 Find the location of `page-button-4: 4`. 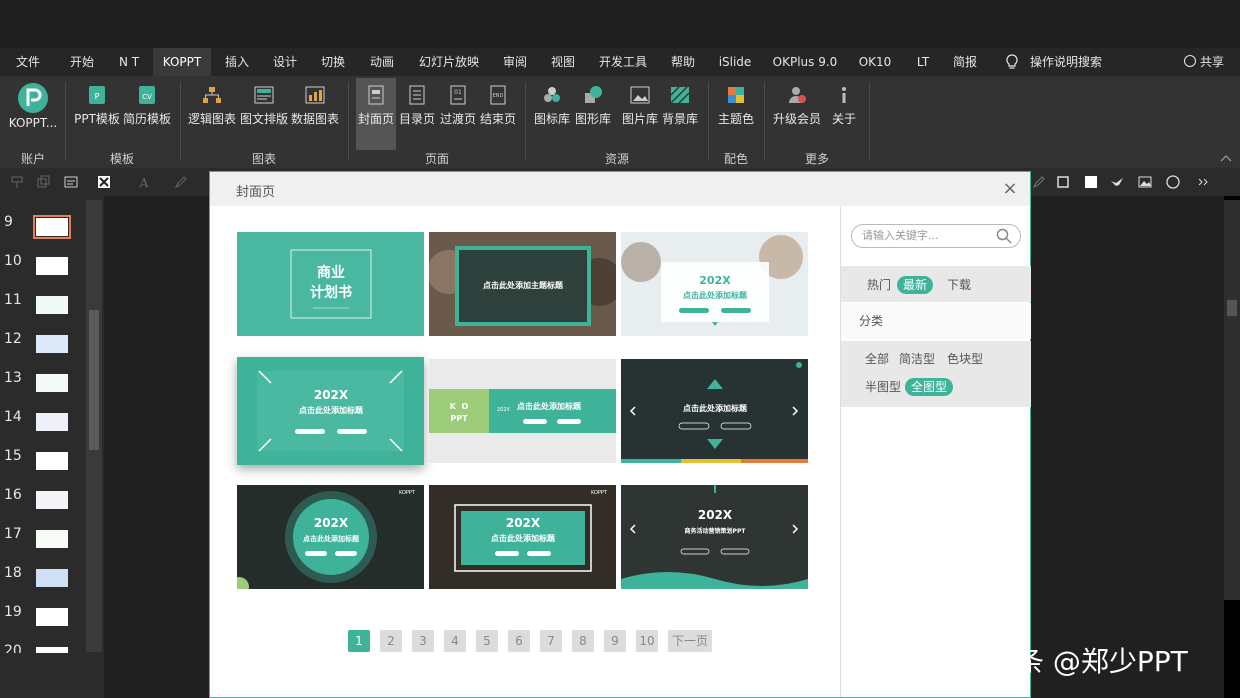

page-button-4: 4 is located at coordinates (455, 641).